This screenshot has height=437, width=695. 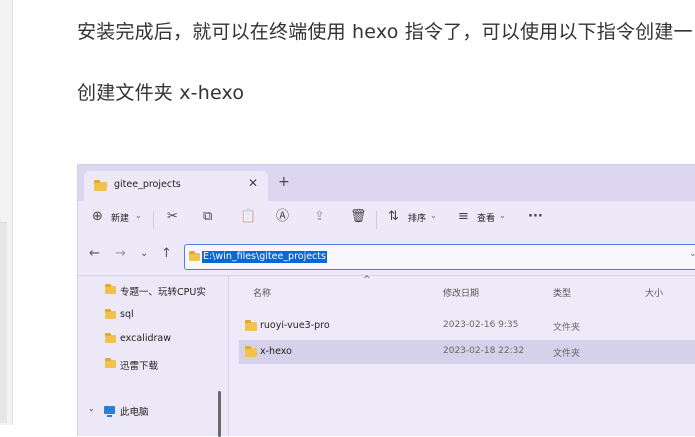 I want to click on column-label: 名称, so click(x=262, y=294).